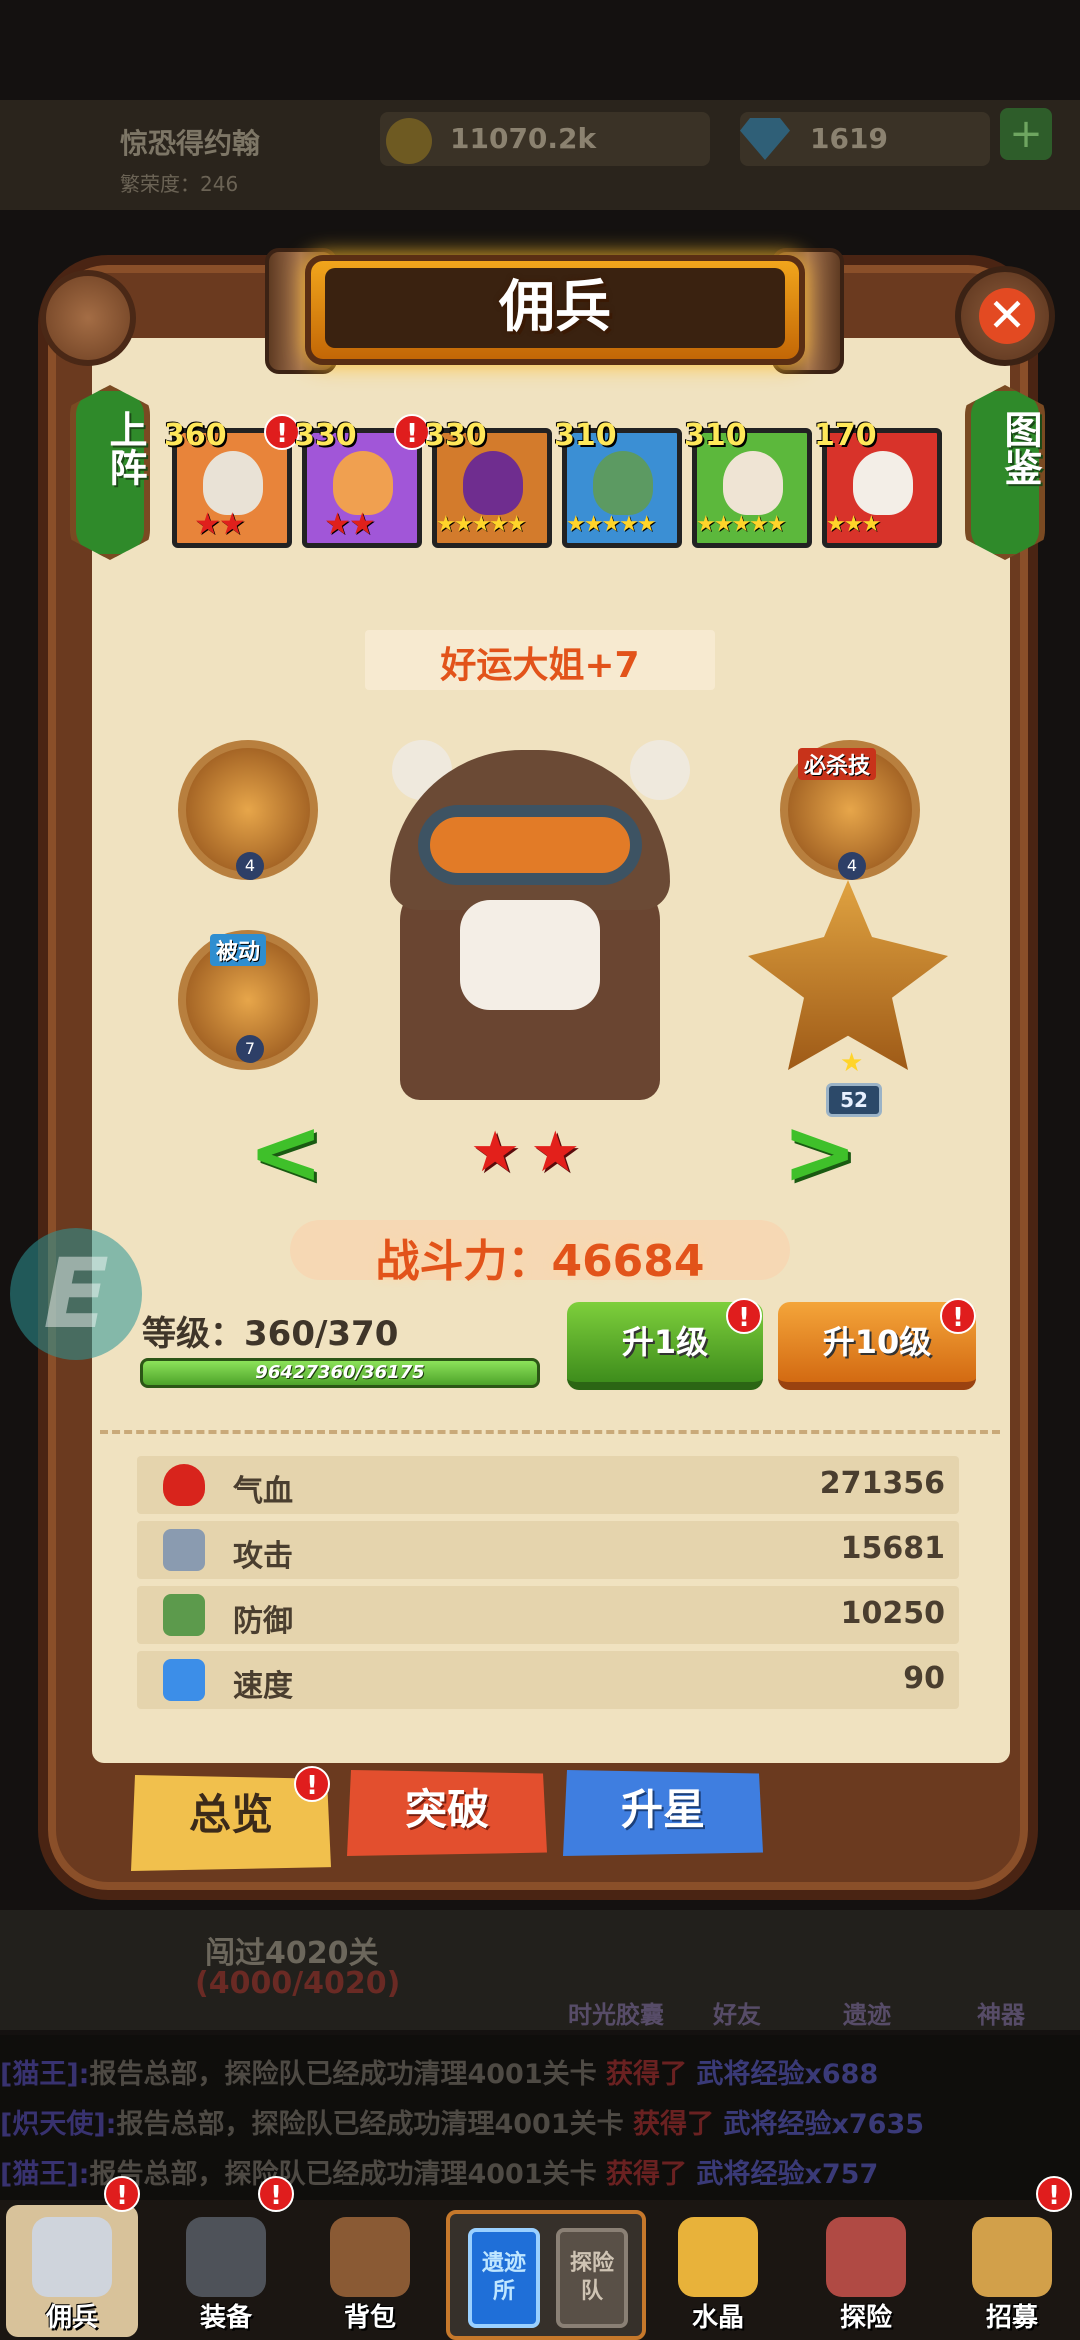 This screenshot has height=2340, width=1080. What do you see at coordinates (592, 2278) in the screenshot?
I see `nav-expedition-button: 探险队` at bounding box center [592, 2278].